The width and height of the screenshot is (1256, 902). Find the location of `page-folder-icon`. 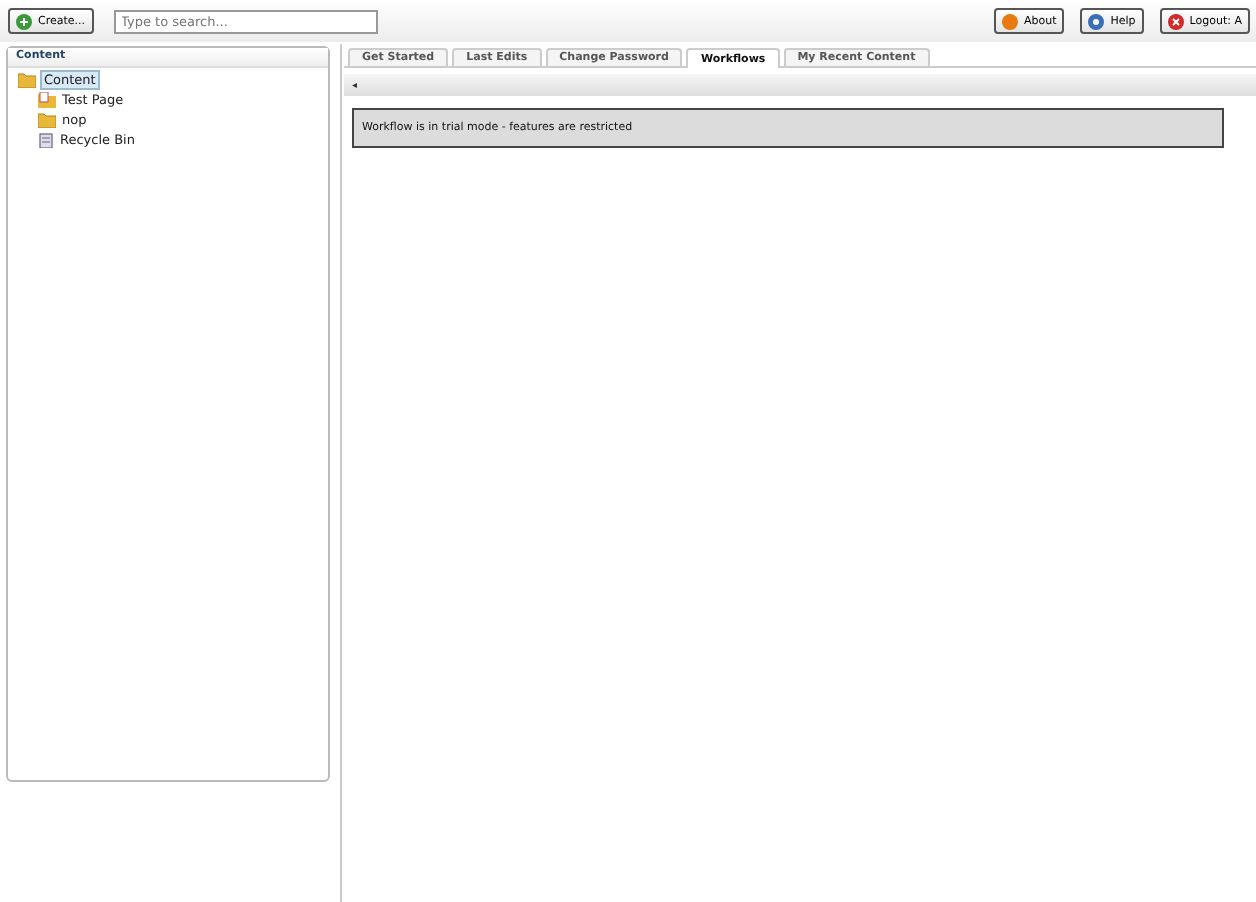

page-folder-icon is located at coordinates (47, 100).